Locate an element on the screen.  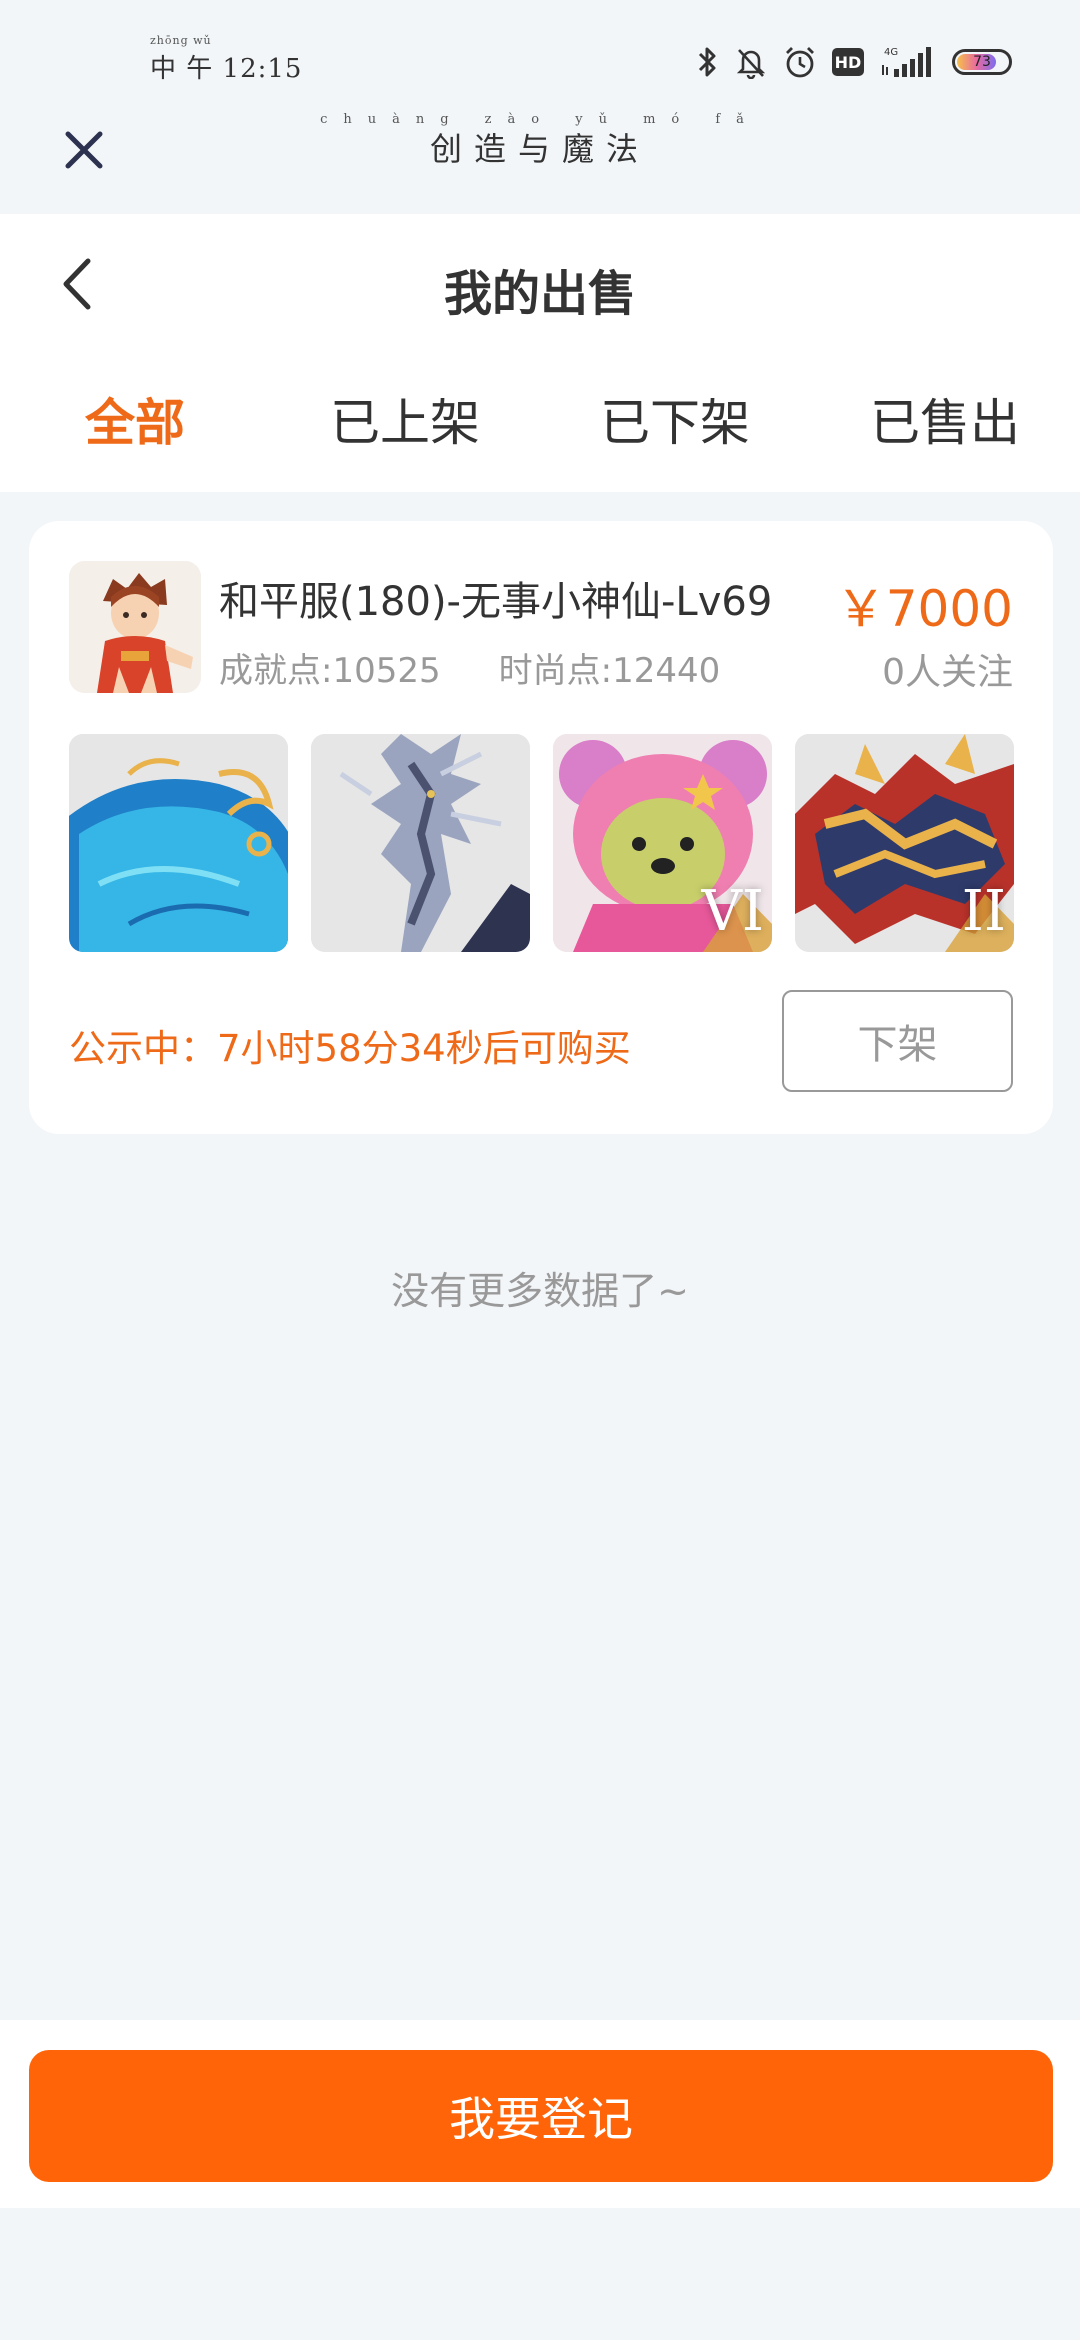
no-more-data-text: 没有更多数据了~ is located at coordinates (540, 1291).